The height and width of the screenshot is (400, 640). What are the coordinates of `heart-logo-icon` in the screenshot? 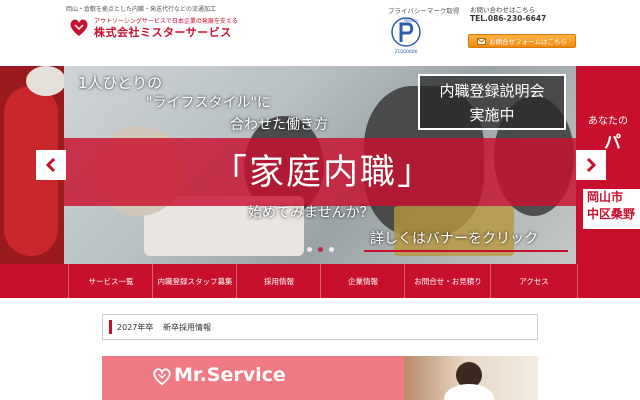 It's located at (162, 377).